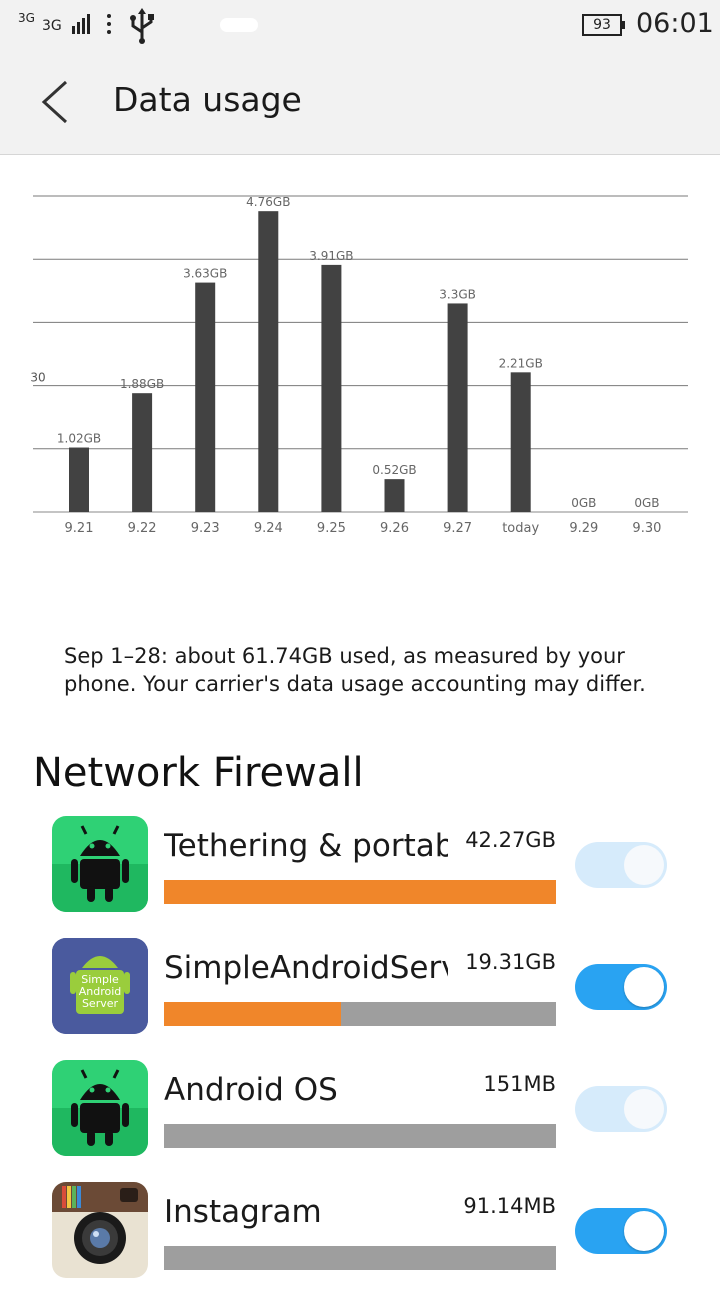 The image size is (720, 1304). What do you see at coordinates (510, 840) in the screenshot?
I see `app-size: 42.27GB` at bounding box center [510, 840].